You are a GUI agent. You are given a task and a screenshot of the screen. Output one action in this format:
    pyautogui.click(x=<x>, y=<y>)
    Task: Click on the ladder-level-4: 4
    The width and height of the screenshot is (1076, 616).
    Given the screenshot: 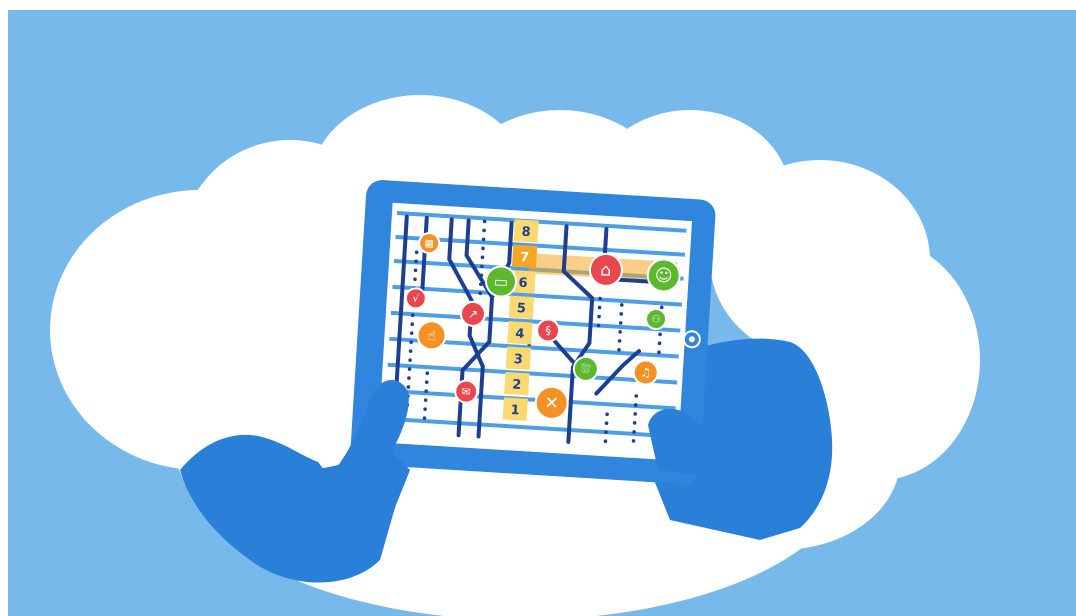 What is the action you would take?
    pyautogui.click(x=520, y=335)
    